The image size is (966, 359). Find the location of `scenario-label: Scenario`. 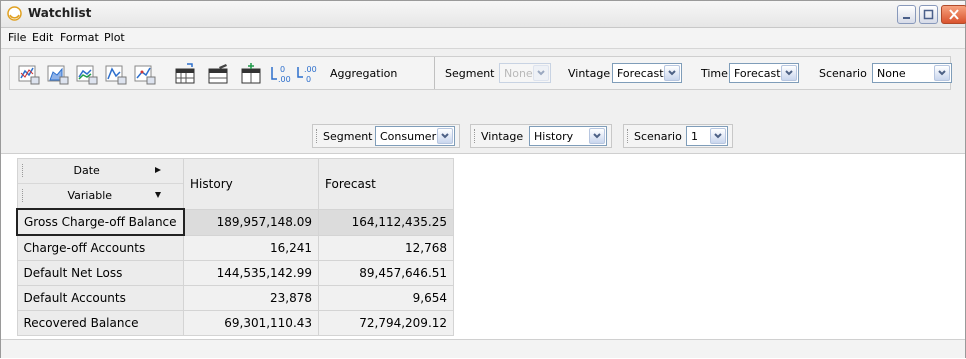

scenario-label: Scenario is located at coordinates (843, 73).